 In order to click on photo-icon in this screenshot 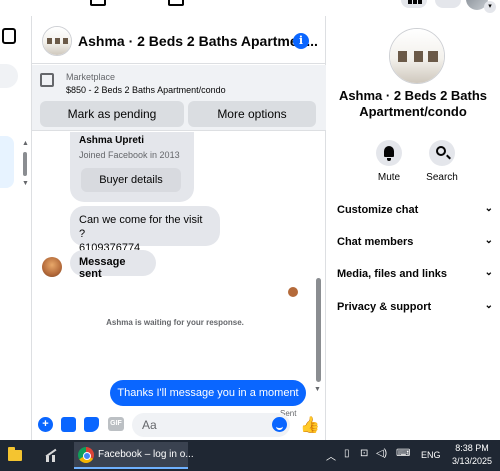, I will do `click(68, 424)`.